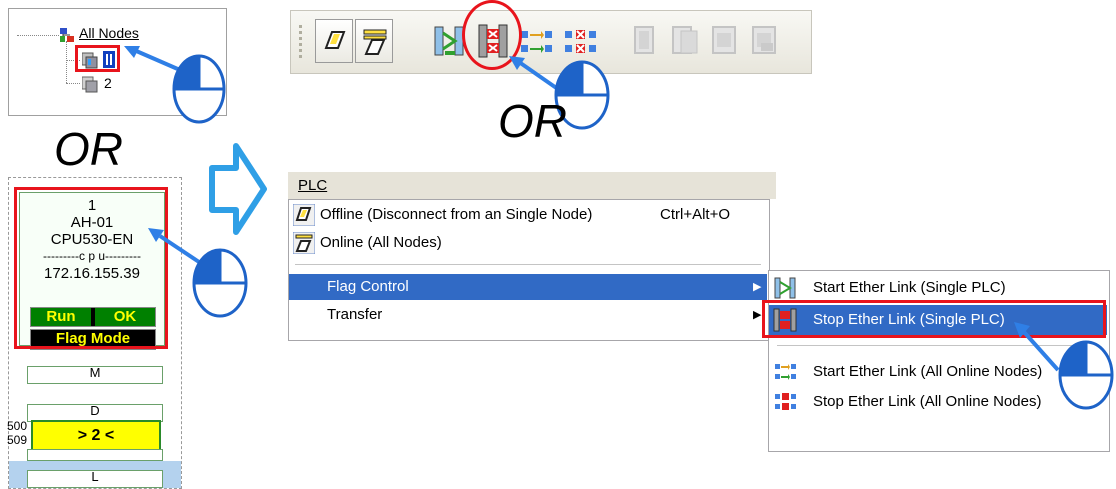 The width and height of the screenshot is (1116, 489). Describe the element at coordinates (927, 401) in the screenshot. I see `submenu-item-label: Stop Ether Link (All Online Nodes)` at that location.